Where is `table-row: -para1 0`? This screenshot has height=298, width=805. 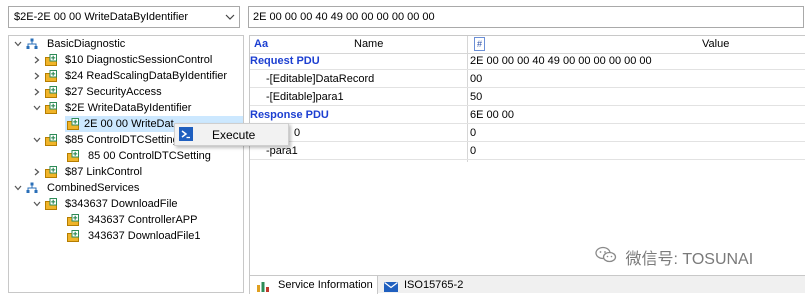 table-row: -para1 0 is located at coordinates (527, 151).